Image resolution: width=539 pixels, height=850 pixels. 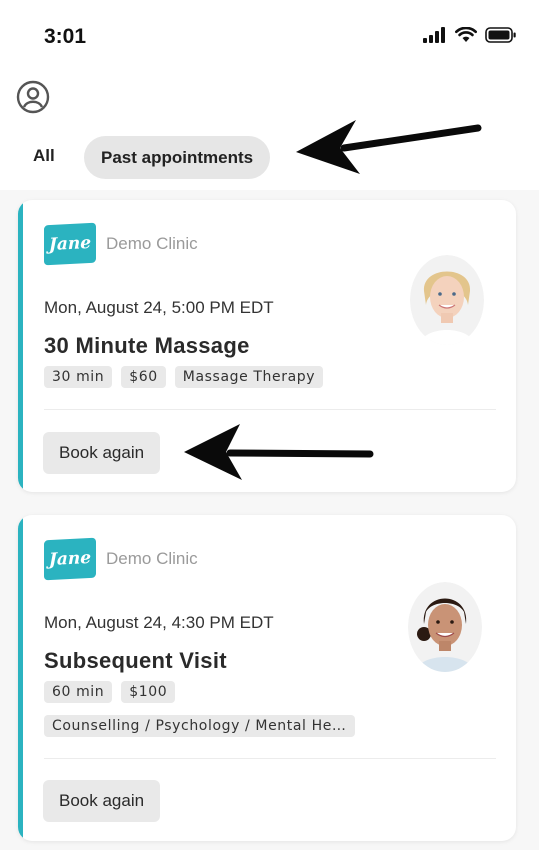 What do you see at coordinates (434, 35) in the screenshot?
I see `signal-icon` at bounding box center [434, 35].